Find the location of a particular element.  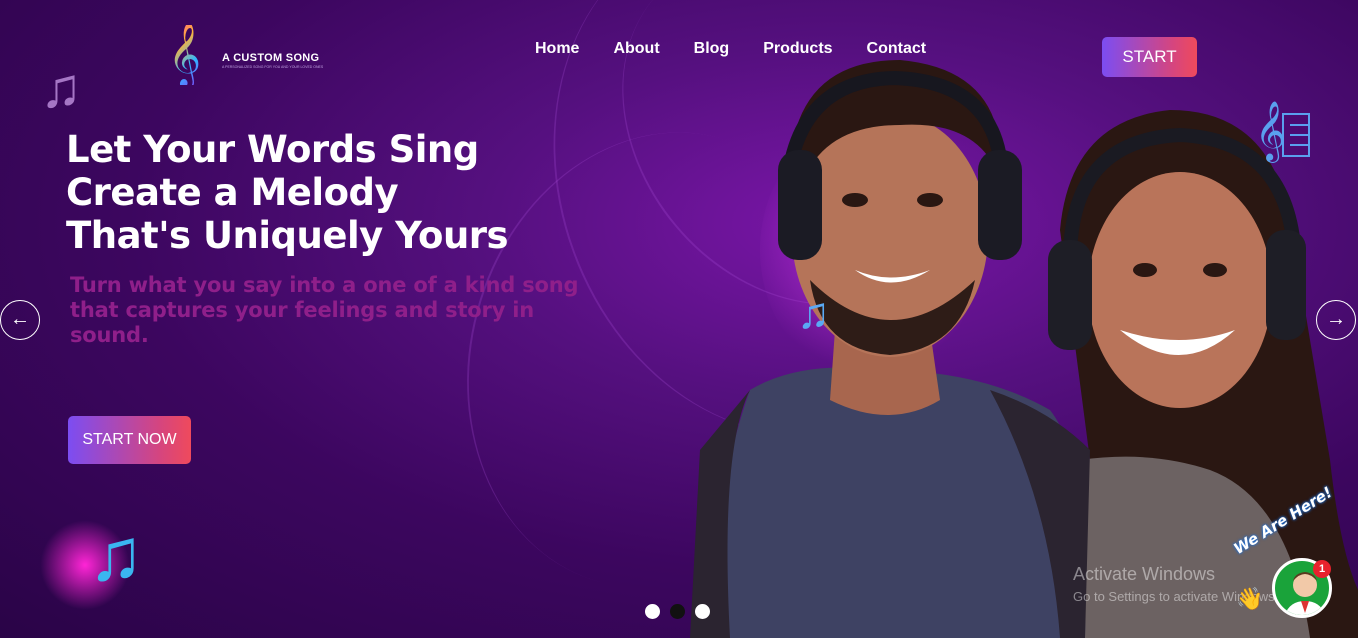

carousel-dots is located at coordinates (677, 611).